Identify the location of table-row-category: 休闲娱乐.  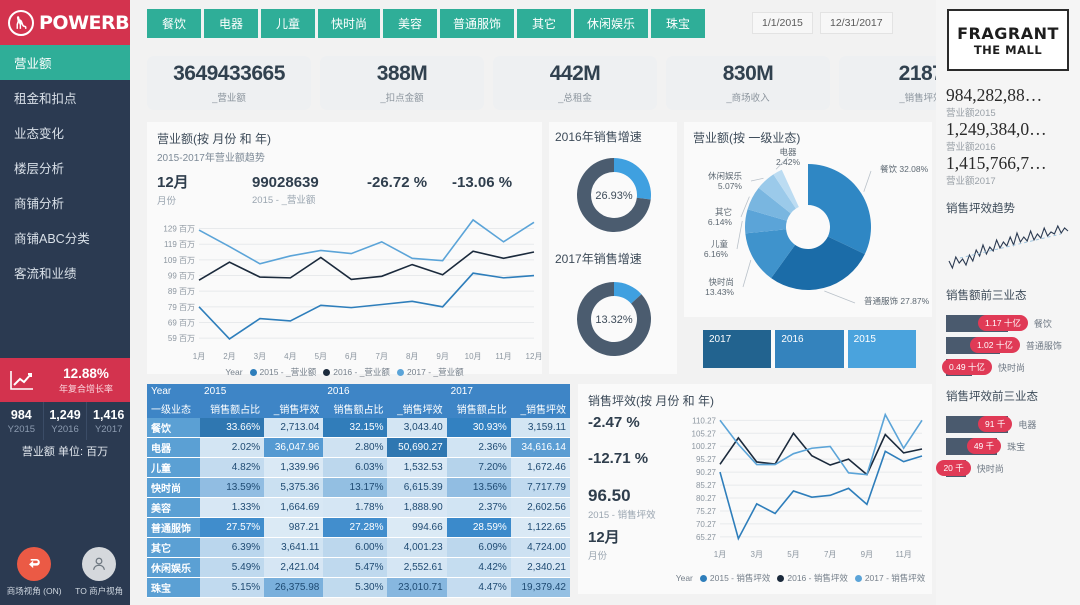
(174, 567).